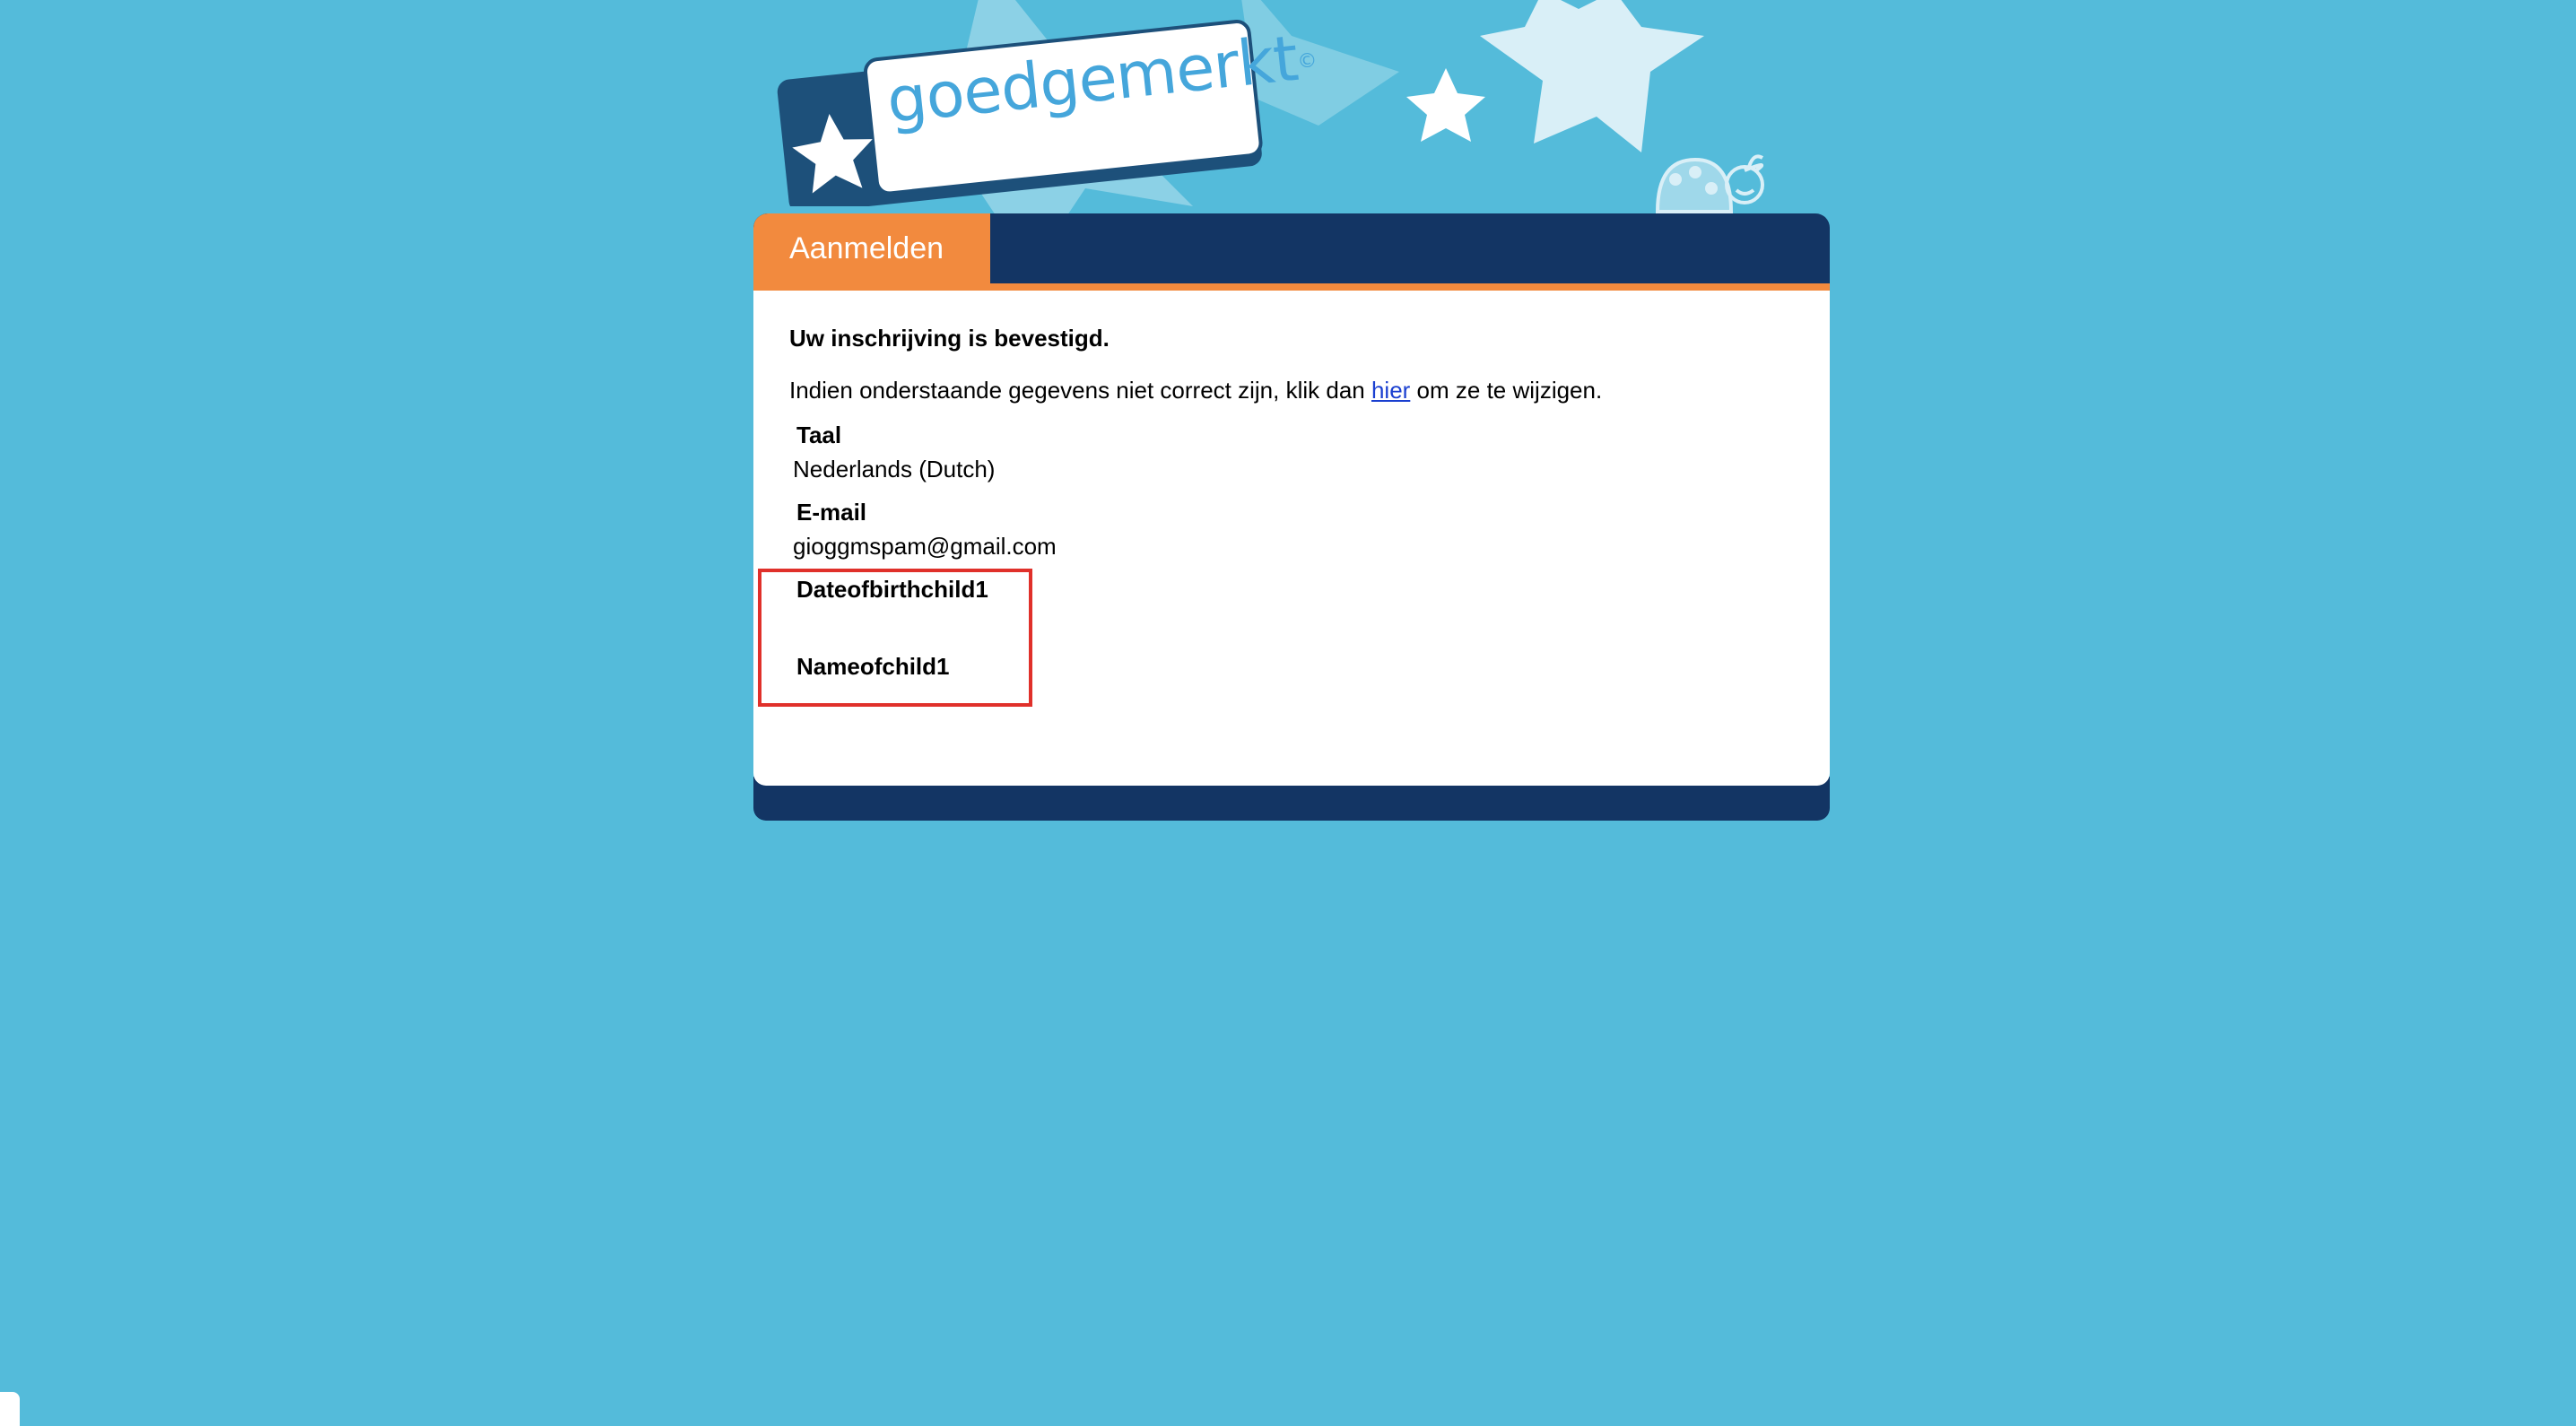 This screenshot has height=1426, width=2576. I want to click on field-label-nameofchild1: Nameofchild1, so click(873, 666).